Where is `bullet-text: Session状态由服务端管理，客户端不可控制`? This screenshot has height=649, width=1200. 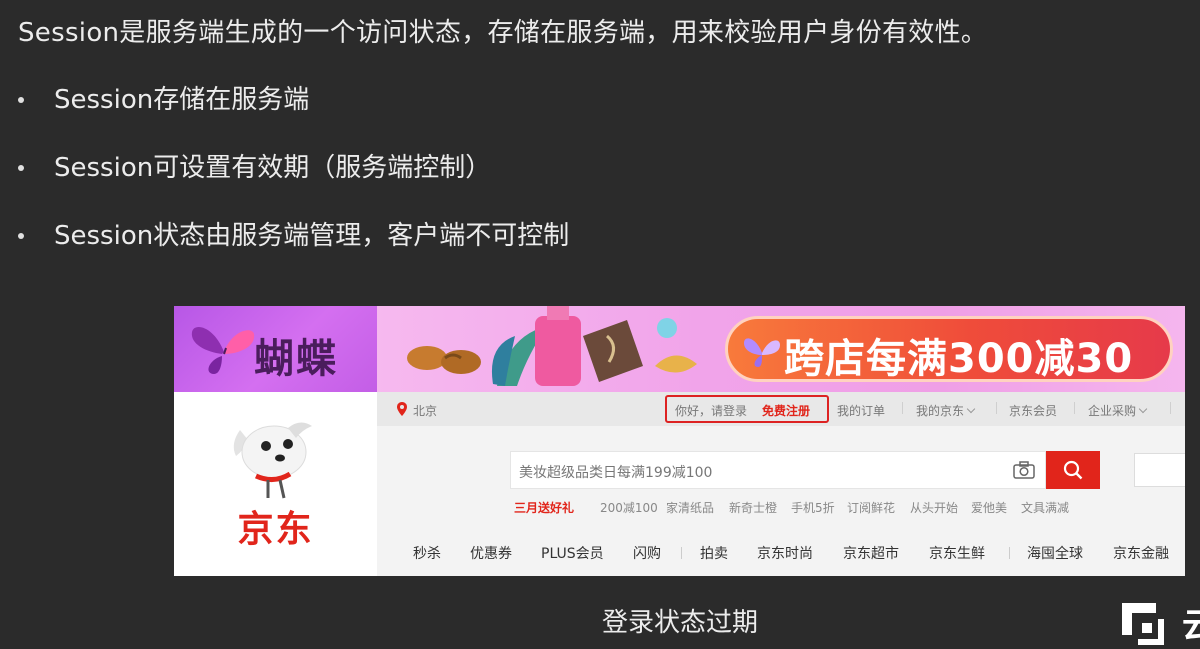 bullet-text: Session状态由服务端管理，客户端不可控制 is located at coordinates (312, 236).